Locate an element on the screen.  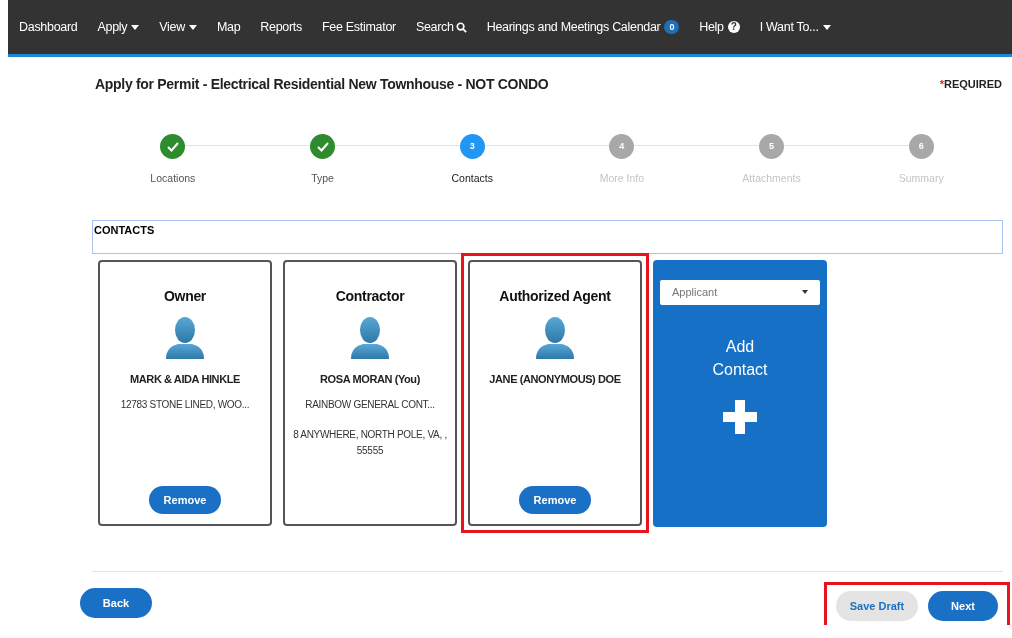
next-button: Next is located at coordinates (963, 605).